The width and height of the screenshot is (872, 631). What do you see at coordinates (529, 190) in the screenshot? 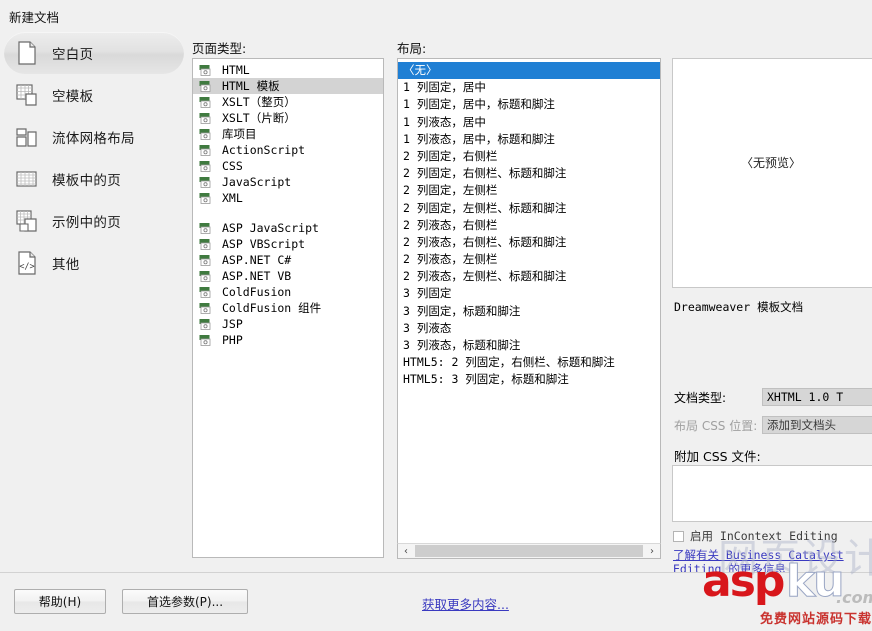
I see `layout-item: 2 列固定，左侧栏` at bounding box center [529, 190].